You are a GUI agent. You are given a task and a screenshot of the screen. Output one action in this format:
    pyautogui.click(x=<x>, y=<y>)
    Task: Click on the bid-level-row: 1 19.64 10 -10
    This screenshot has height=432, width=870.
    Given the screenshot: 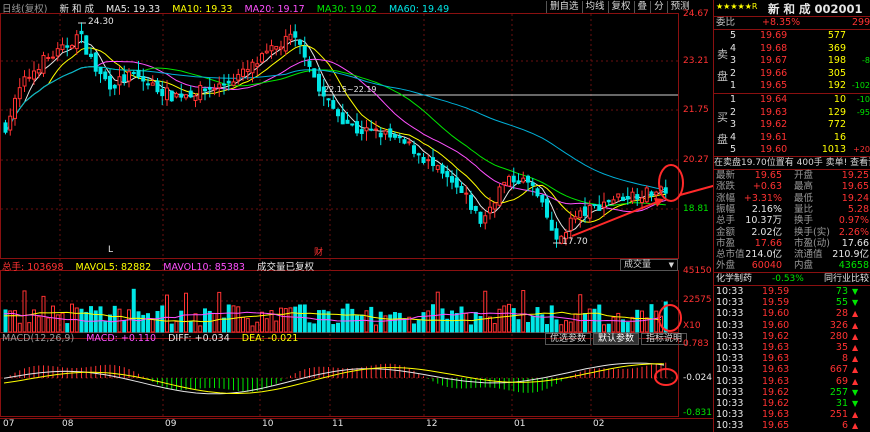 What is the action you would take?
    pyautogui.click(x=792, y=100)
    